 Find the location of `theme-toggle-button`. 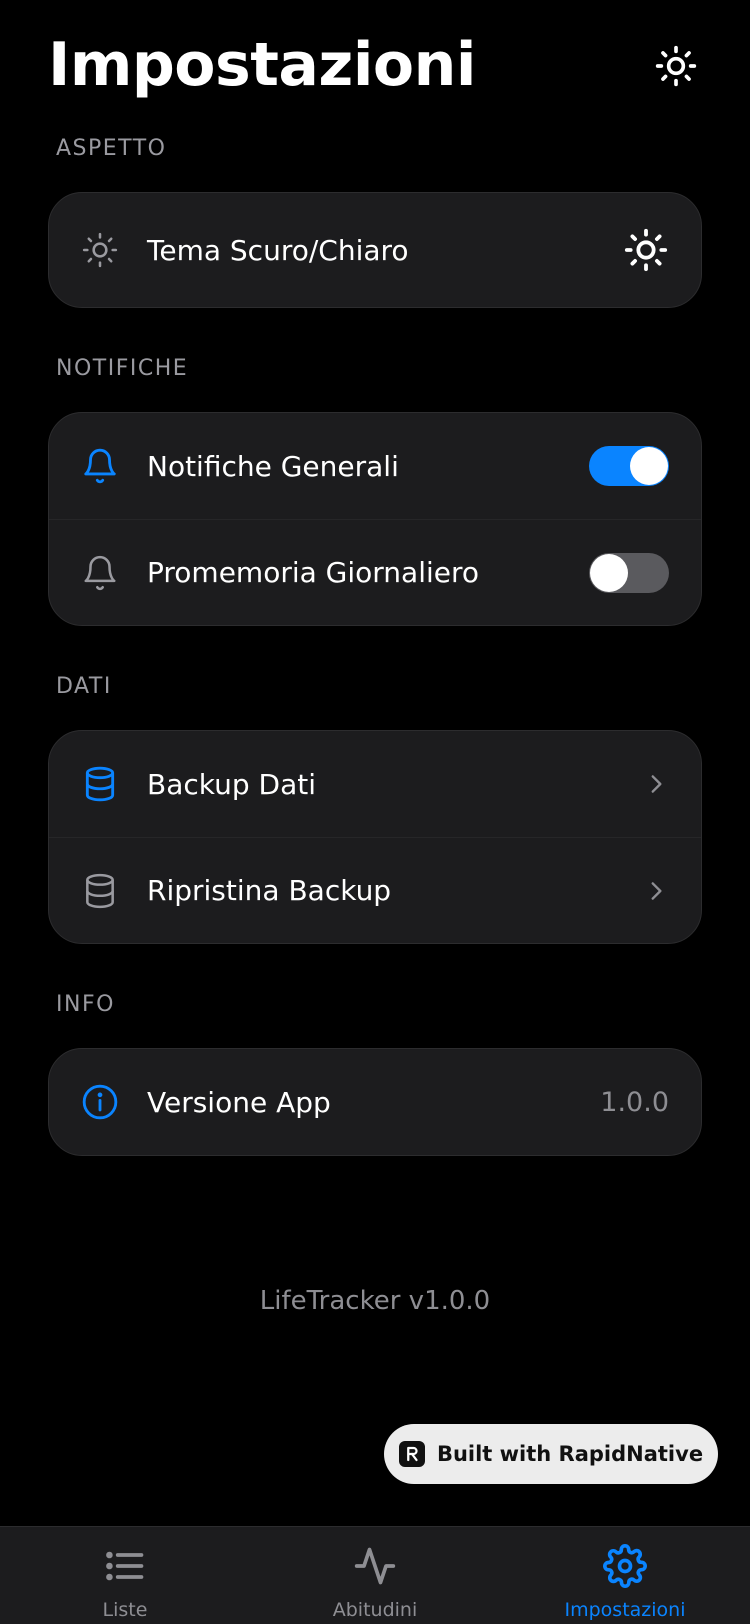

theme-toggle-button is located at coordinates (676, 66).